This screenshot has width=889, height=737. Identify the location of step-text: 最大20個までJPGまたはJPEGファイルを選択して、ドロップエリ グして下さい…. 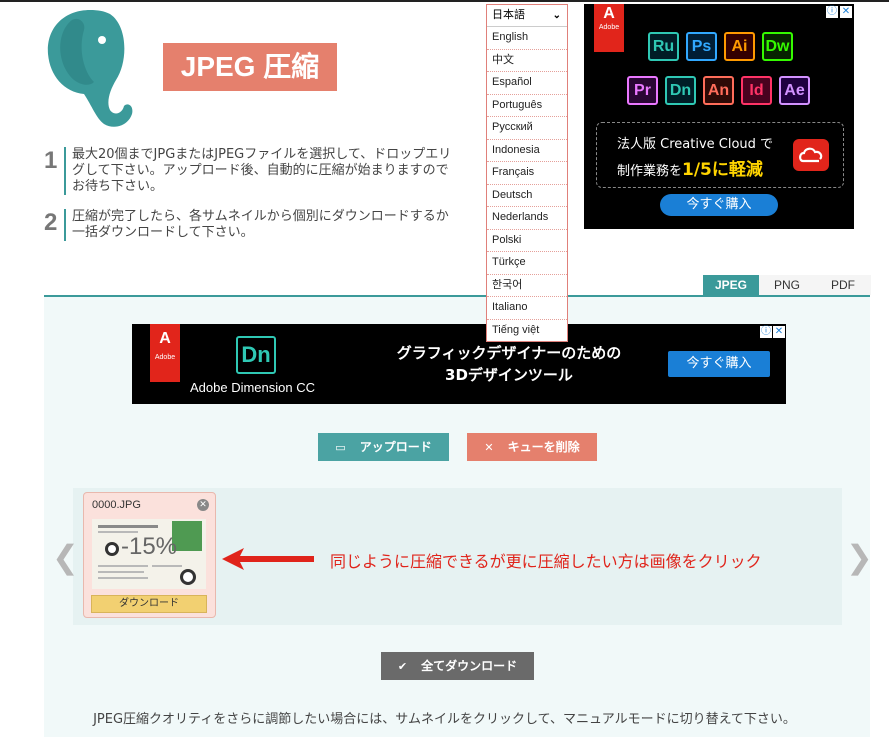
(262, 170).